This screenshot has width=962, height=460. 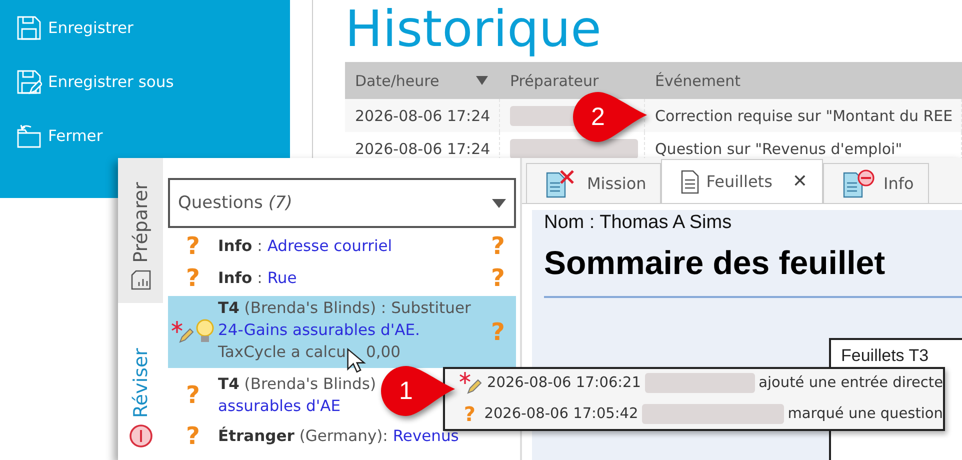 I want to click on tooltip-time: 2026-08-06 17:05:42, so click(x=561, y=414).